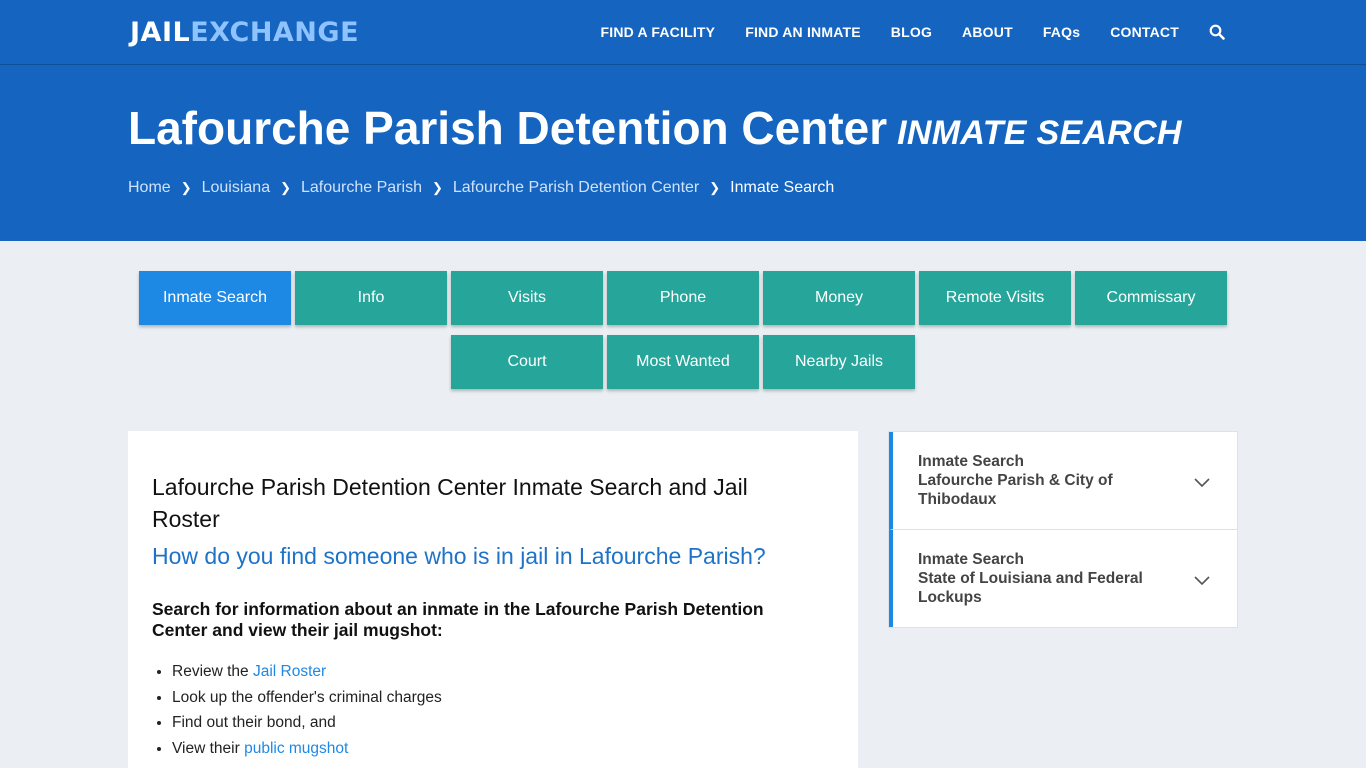 The image size is (1366, 768). I want to click on accordion-subtitle: Lafourche Parish & City of Thibodaux, so click(1015, 490).